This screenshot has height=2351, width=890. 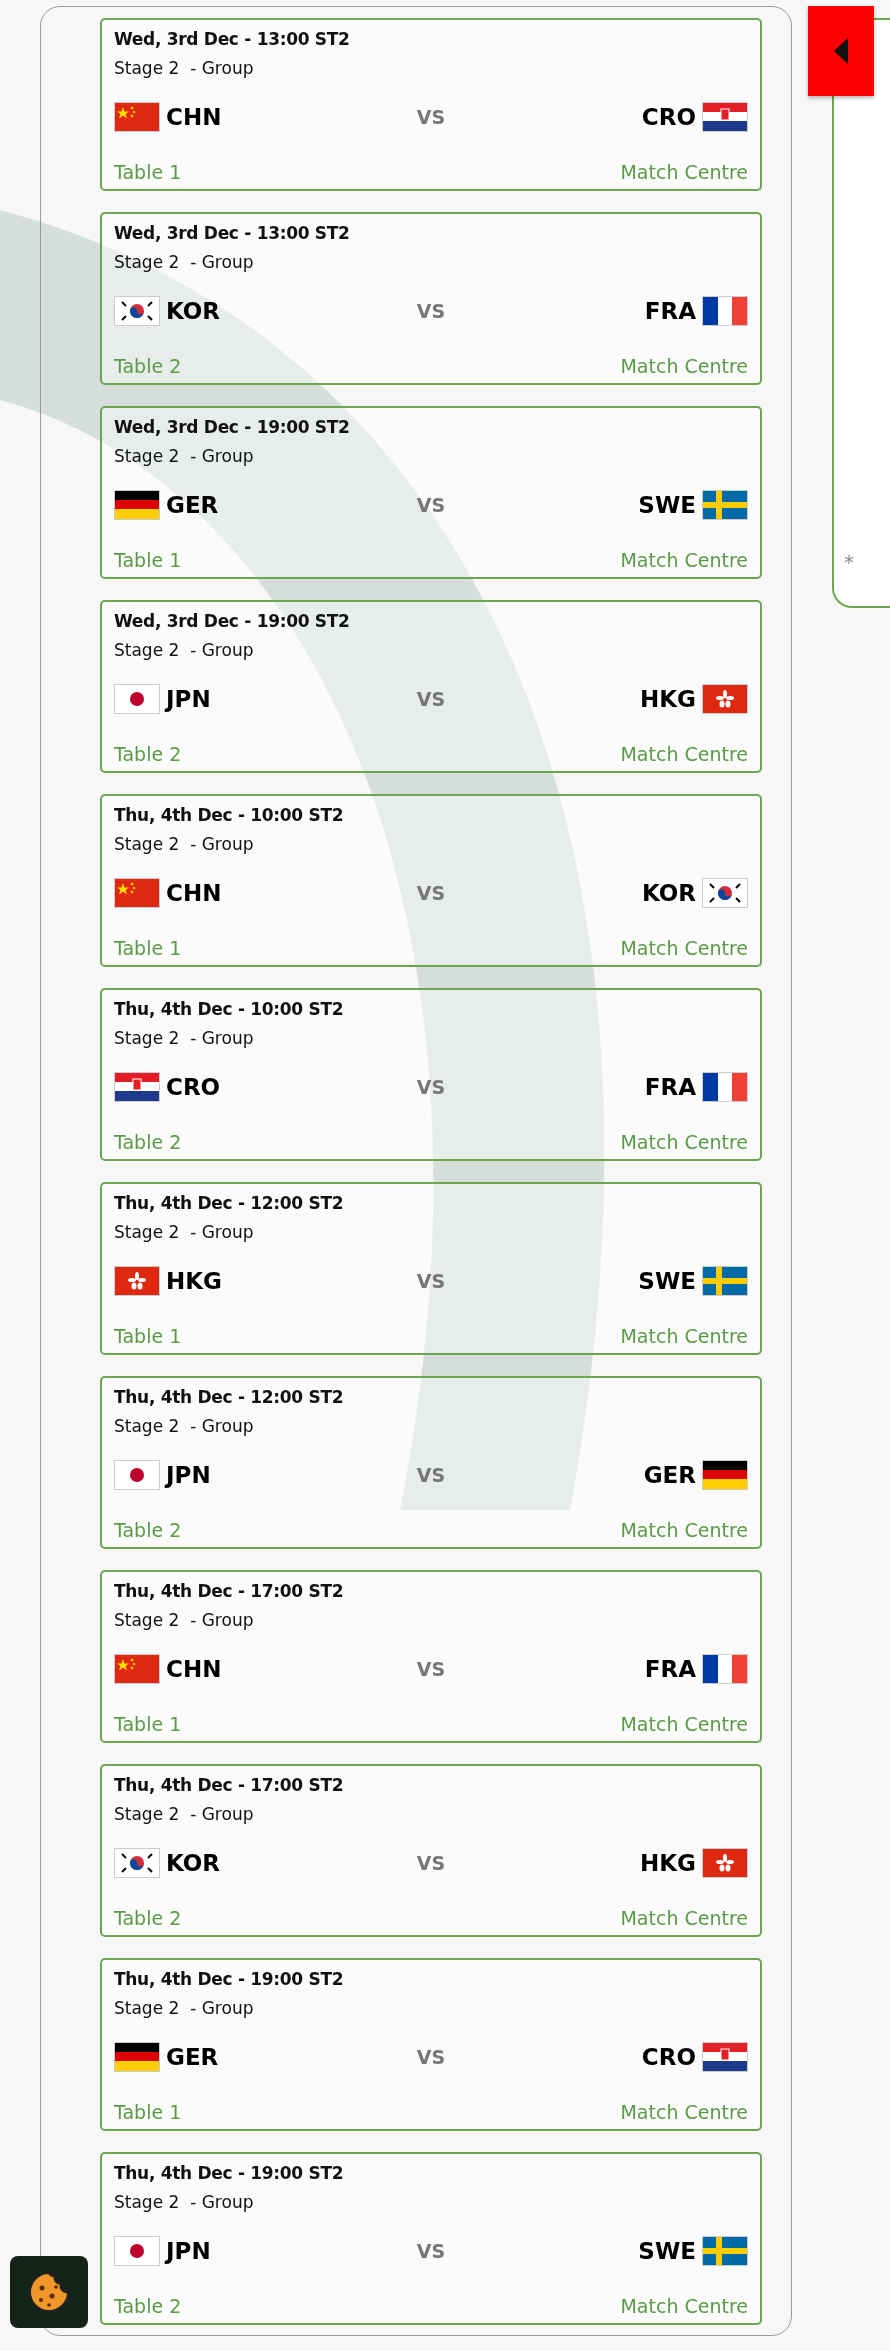 What do you see at coordinates (49, 2292) in the screenshot?
I see `cookie-button` at bounding box center [49, 2292].